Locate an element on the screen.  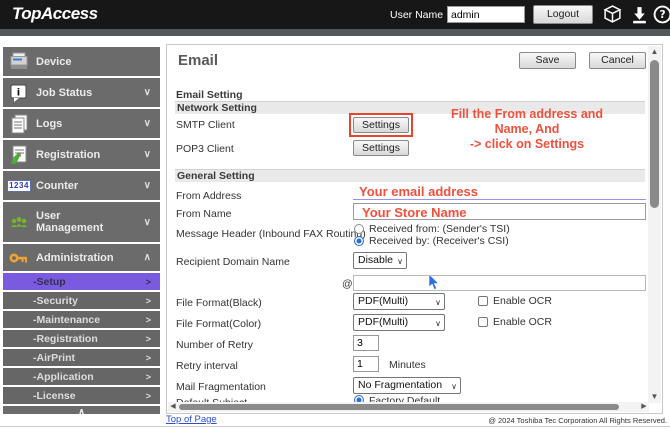
counter-1234-icon: 1234 is located at coordinates (19, 185).